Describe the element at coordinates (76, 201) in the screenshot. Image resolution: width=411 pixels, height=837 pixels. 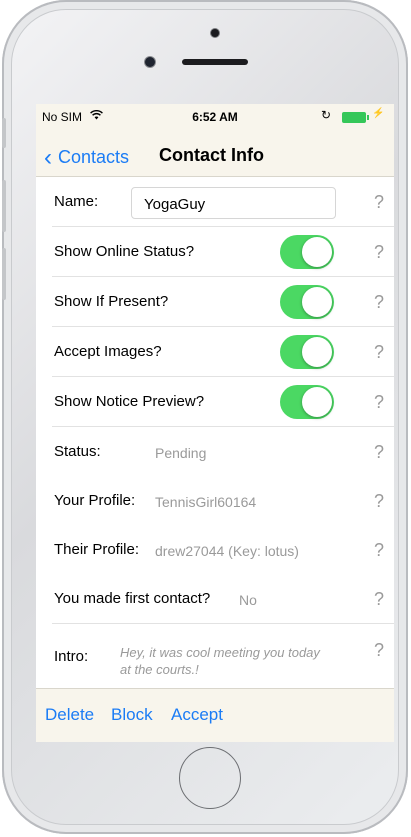
I see `name-label: Name:` at that location.